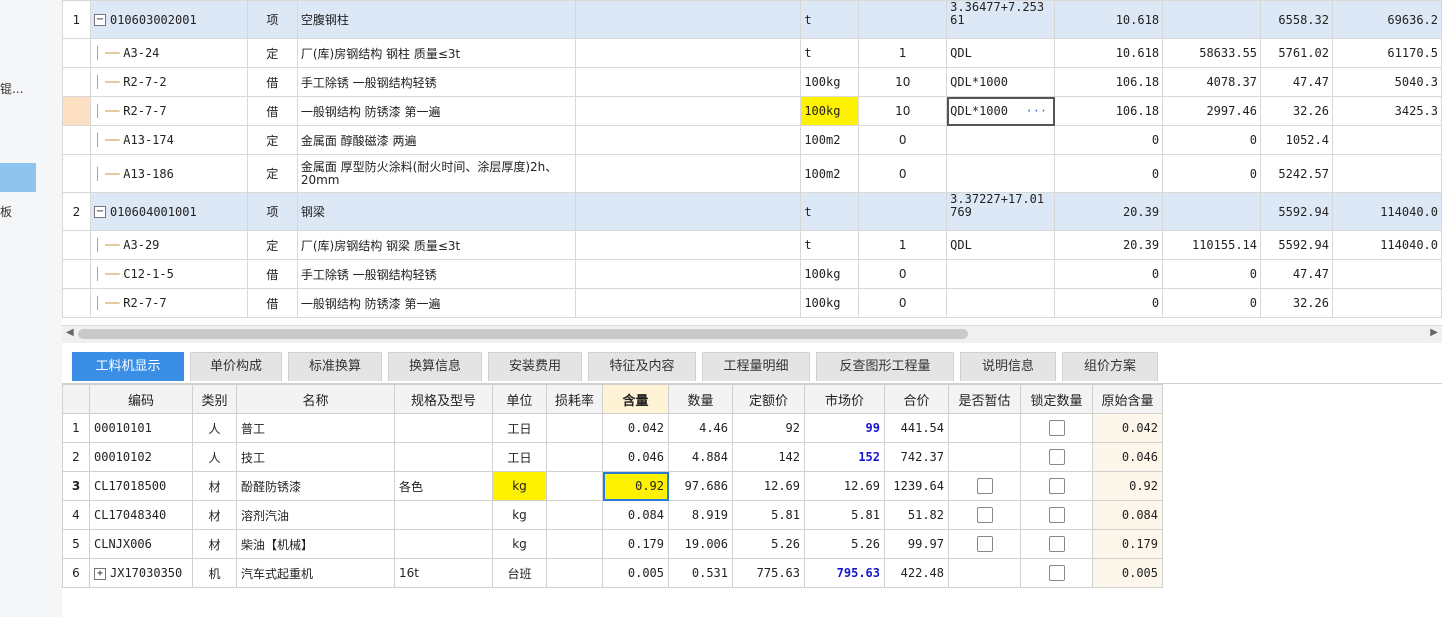 The height and width of the screenshot is (617, 1442). Describe the element at coordinates (916, 457) in the screenshot. I see `total-cell: 742.37` at that location.